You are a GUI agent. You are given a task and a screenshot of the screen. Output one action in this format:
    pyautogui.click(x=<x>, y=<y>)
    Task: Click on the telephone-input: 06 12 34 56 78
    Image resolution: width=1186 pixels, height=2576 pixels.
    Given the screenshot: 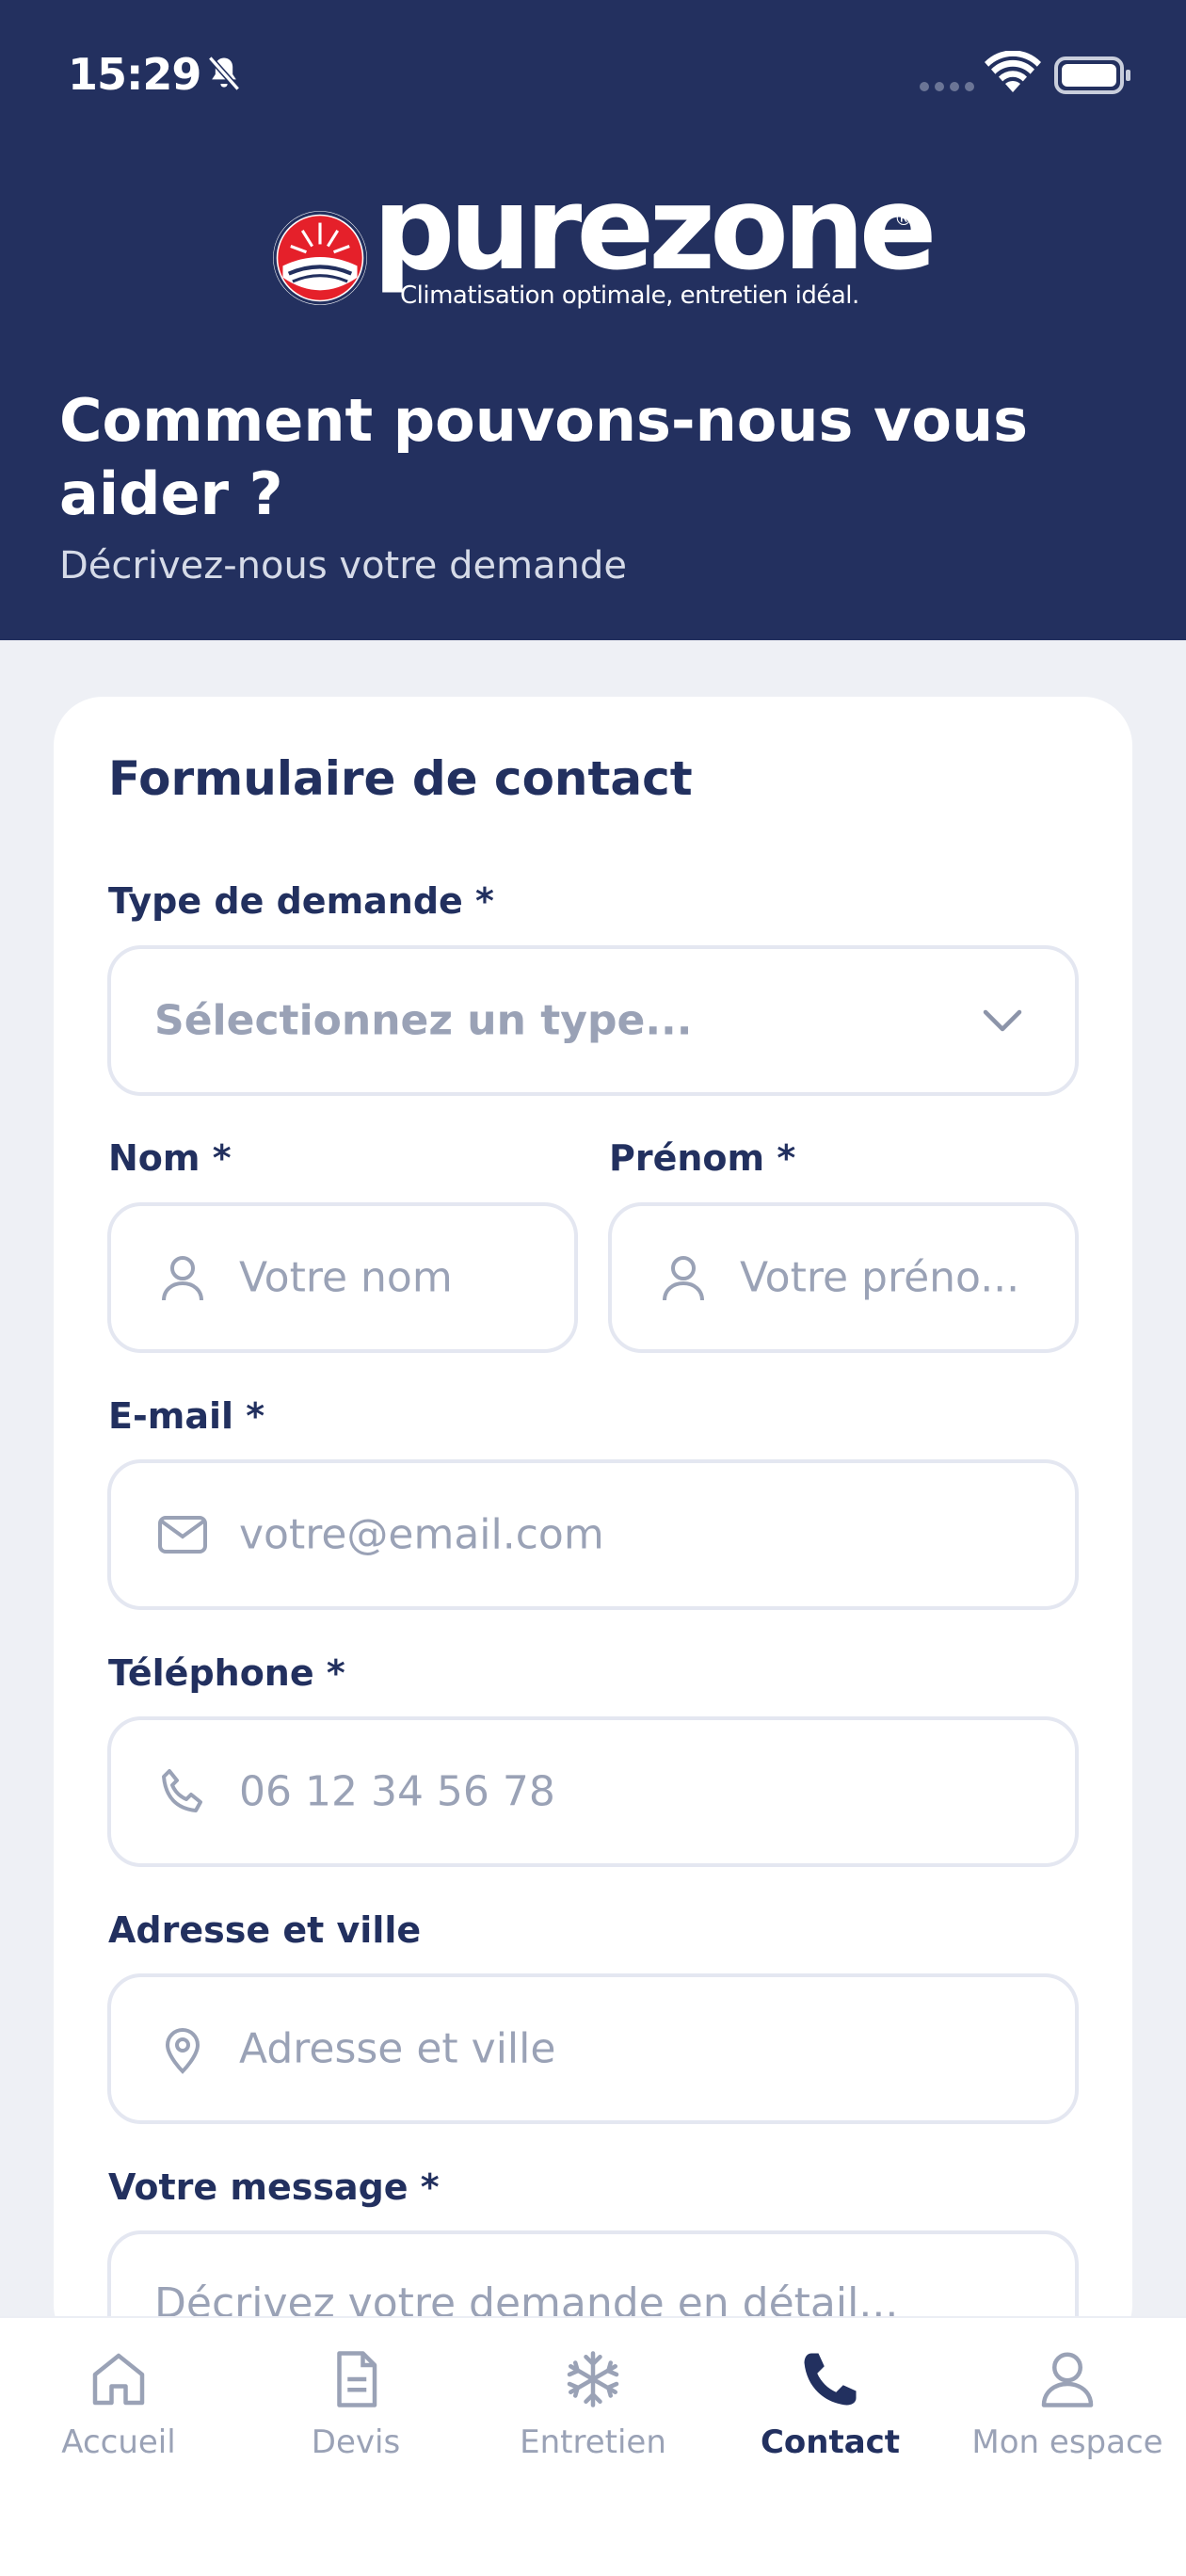 What is the action you would take?
    pyautogui.click(x=593, y=1791)
    